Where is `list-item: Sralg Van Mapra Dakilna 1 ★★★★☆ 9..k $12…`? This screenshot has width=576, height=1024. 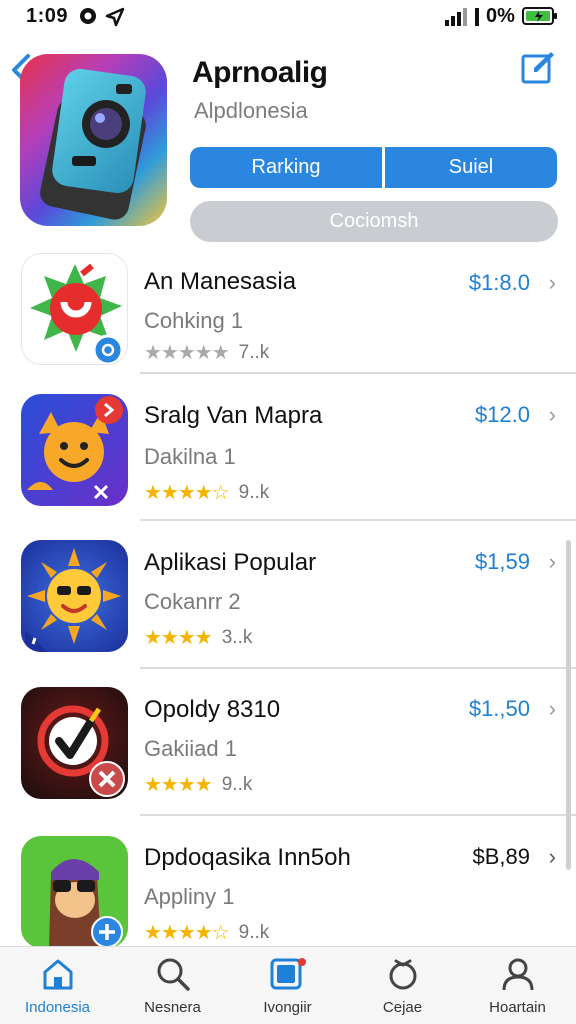 list-item: Sralg Van Mapra Dakilna 1 ★★★★☆ 9..k $12… is located at coordinates (288, 465).